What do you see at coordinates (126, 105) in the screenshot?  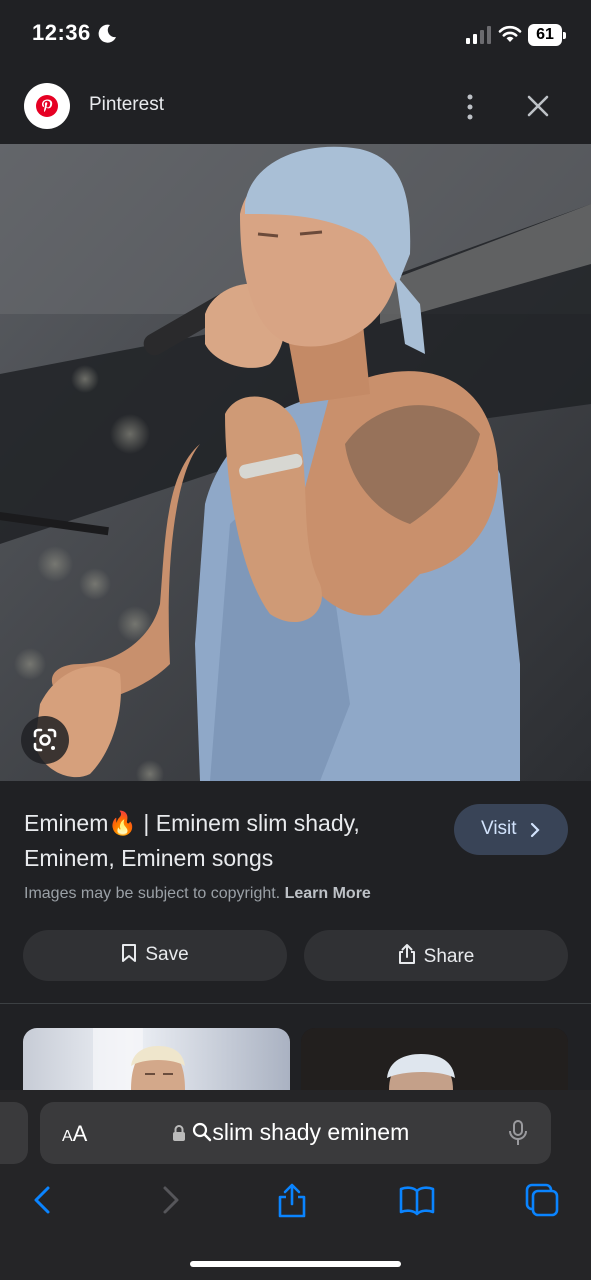 I see `site-name: Pinterest` at bounding box center [126, 105].